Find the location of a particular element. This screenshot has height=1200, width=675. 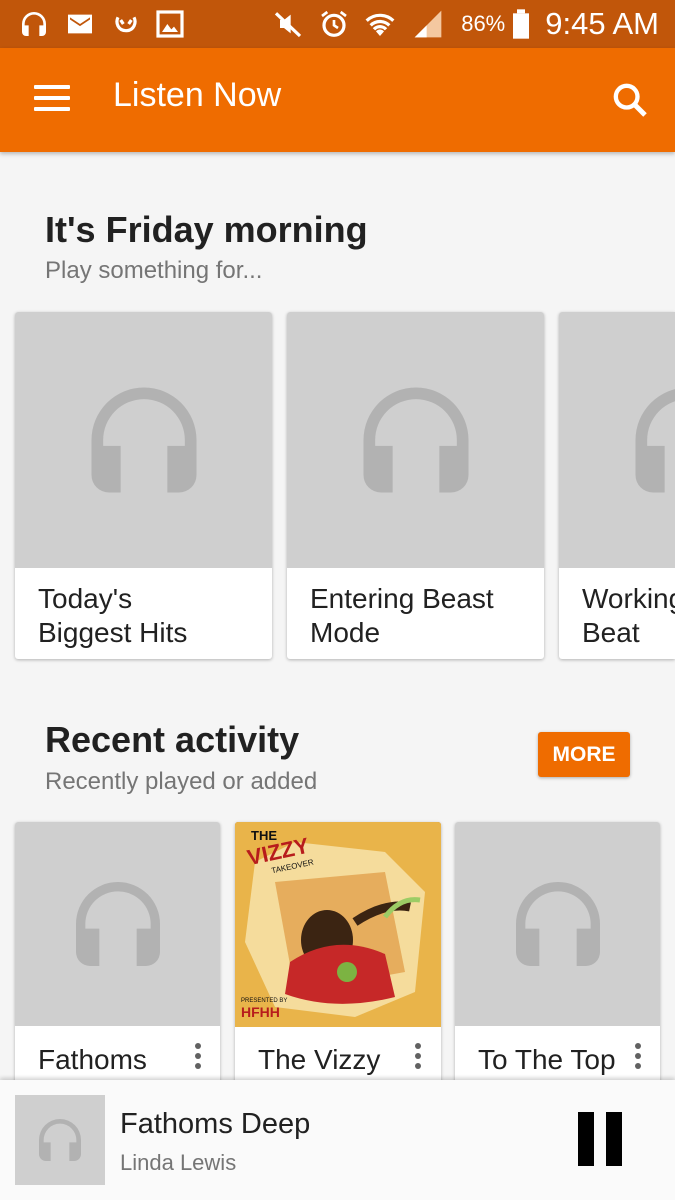

card-label: To The Top is located at coordinates (547, 1059).